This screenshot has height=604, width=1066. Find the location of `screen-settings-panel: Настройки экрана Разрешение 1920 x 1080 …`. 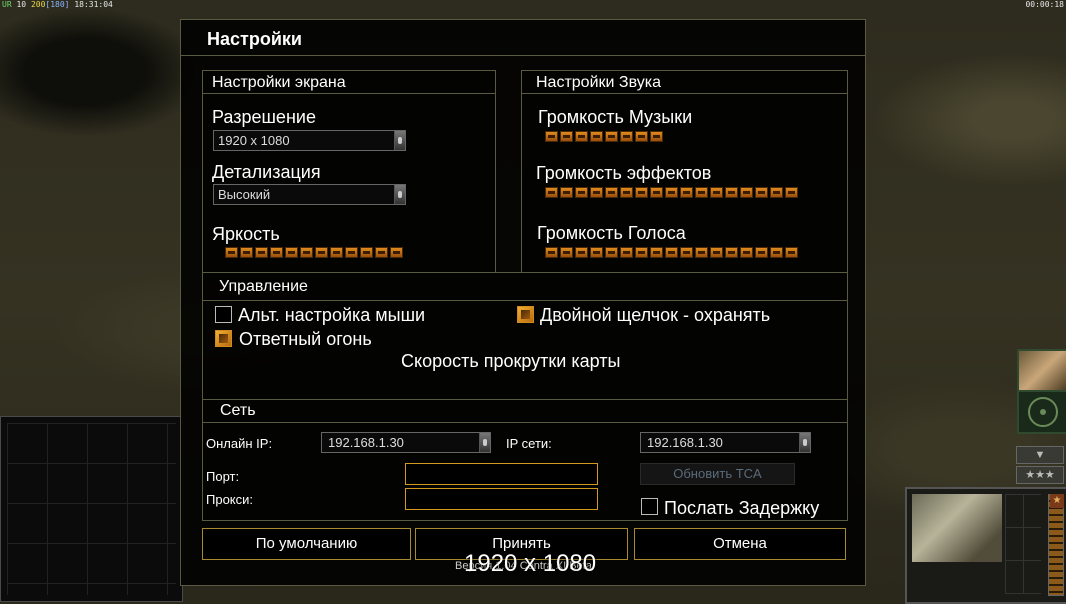

screen-settings-panel: Настройки экрана Разрешение 1920 x 1080 … is located at coordinates (349, 171).